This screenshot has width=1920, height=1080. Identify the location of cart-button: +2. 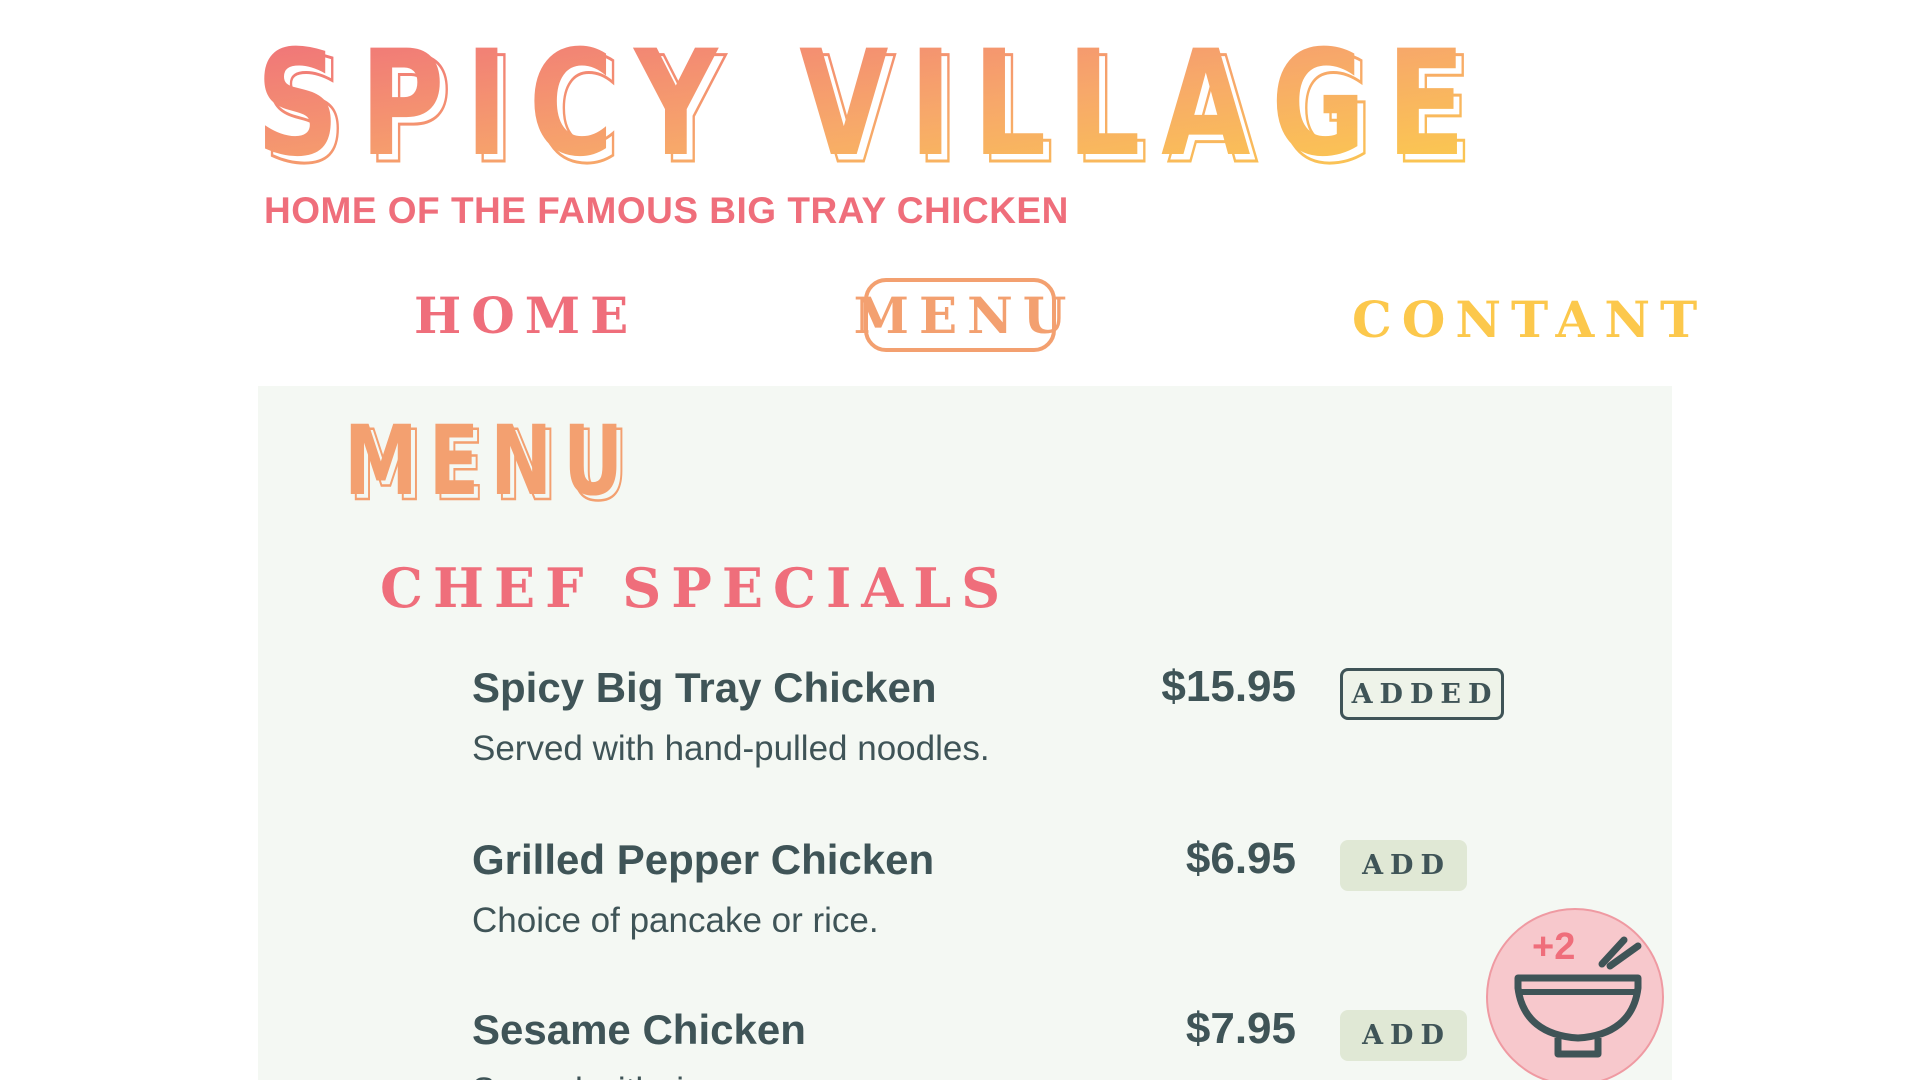
(1575, 994).